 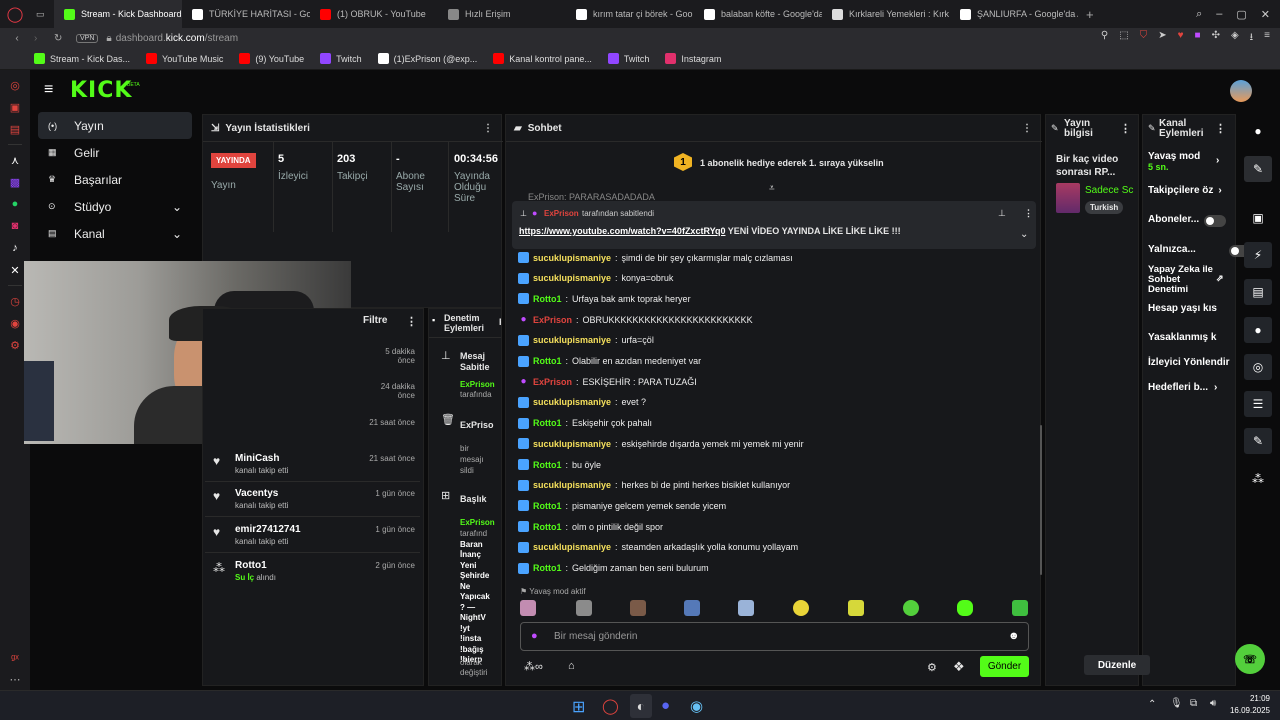 I want to click on nav-item-3: ⊙ Stüdyo ⌄, so click(x=115, y=206).